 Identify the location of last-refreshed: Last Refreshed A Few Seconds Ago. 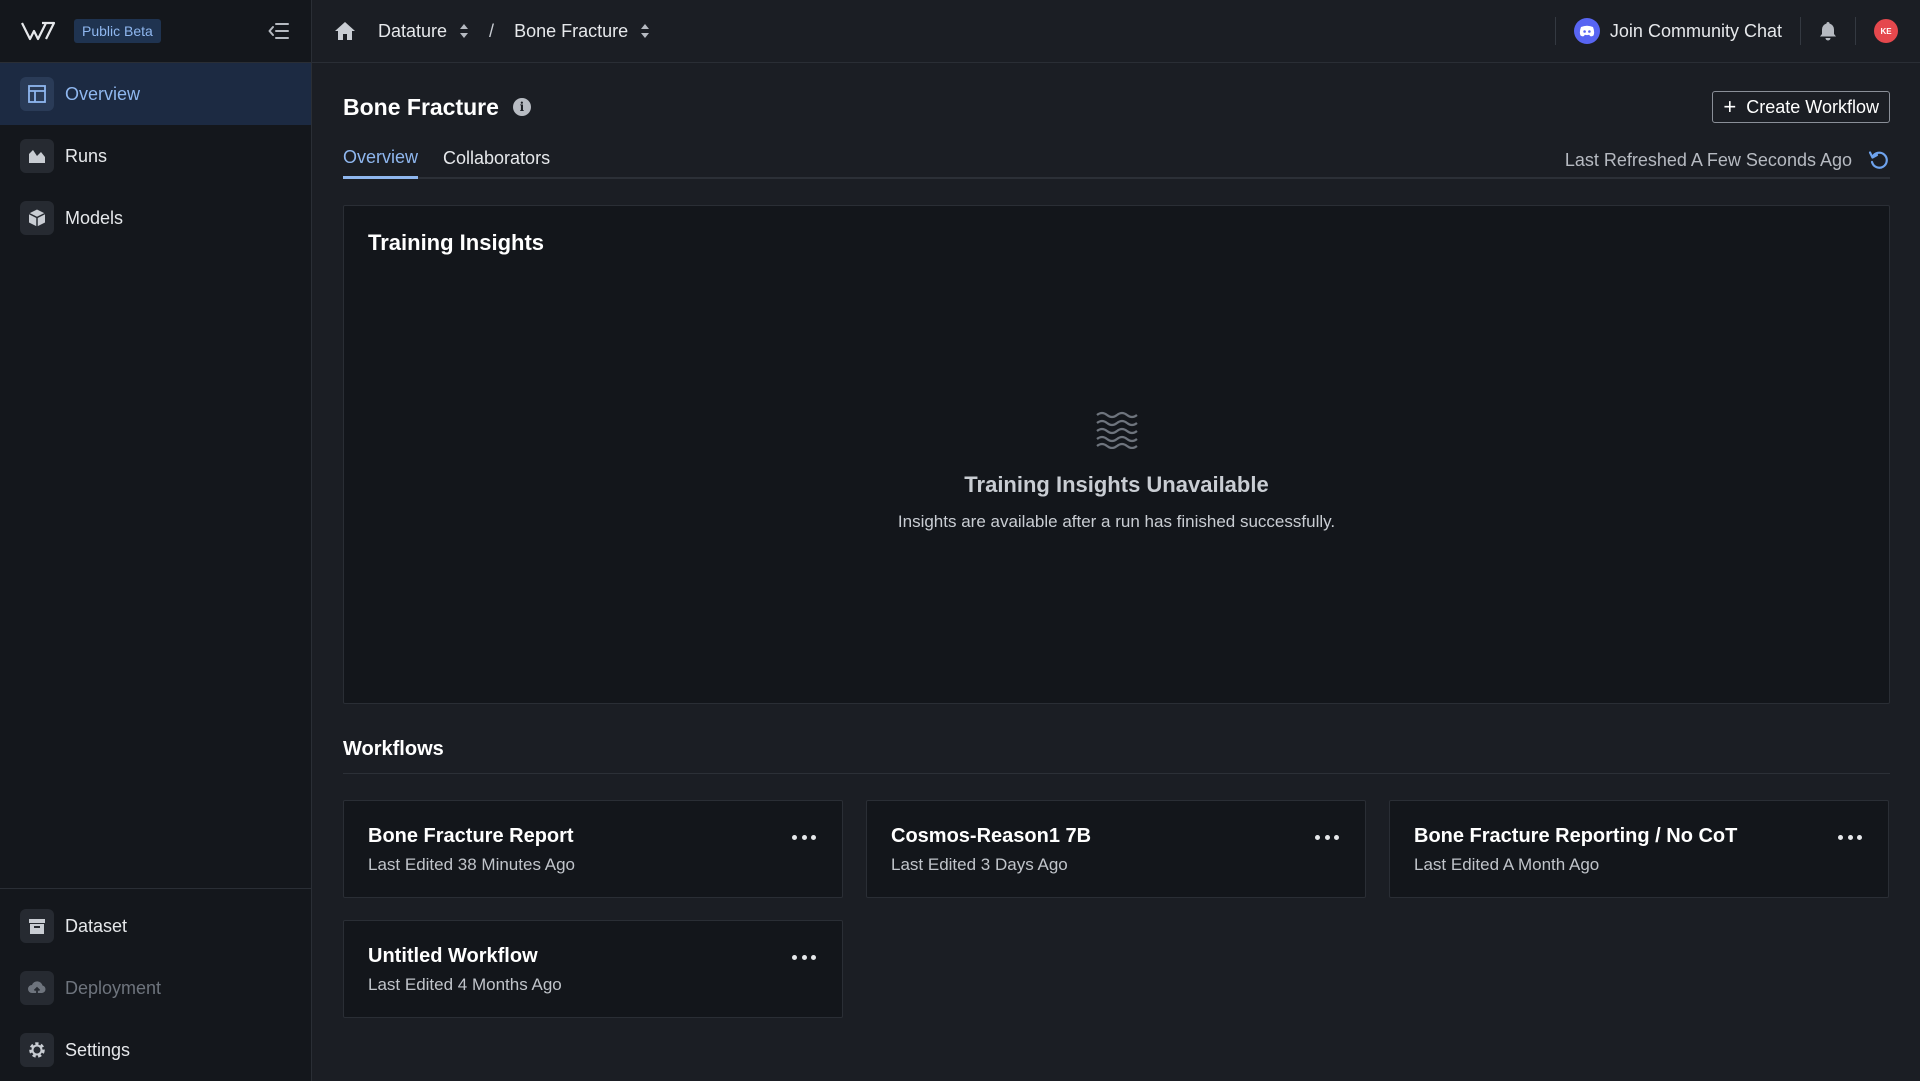
(1727, 160).